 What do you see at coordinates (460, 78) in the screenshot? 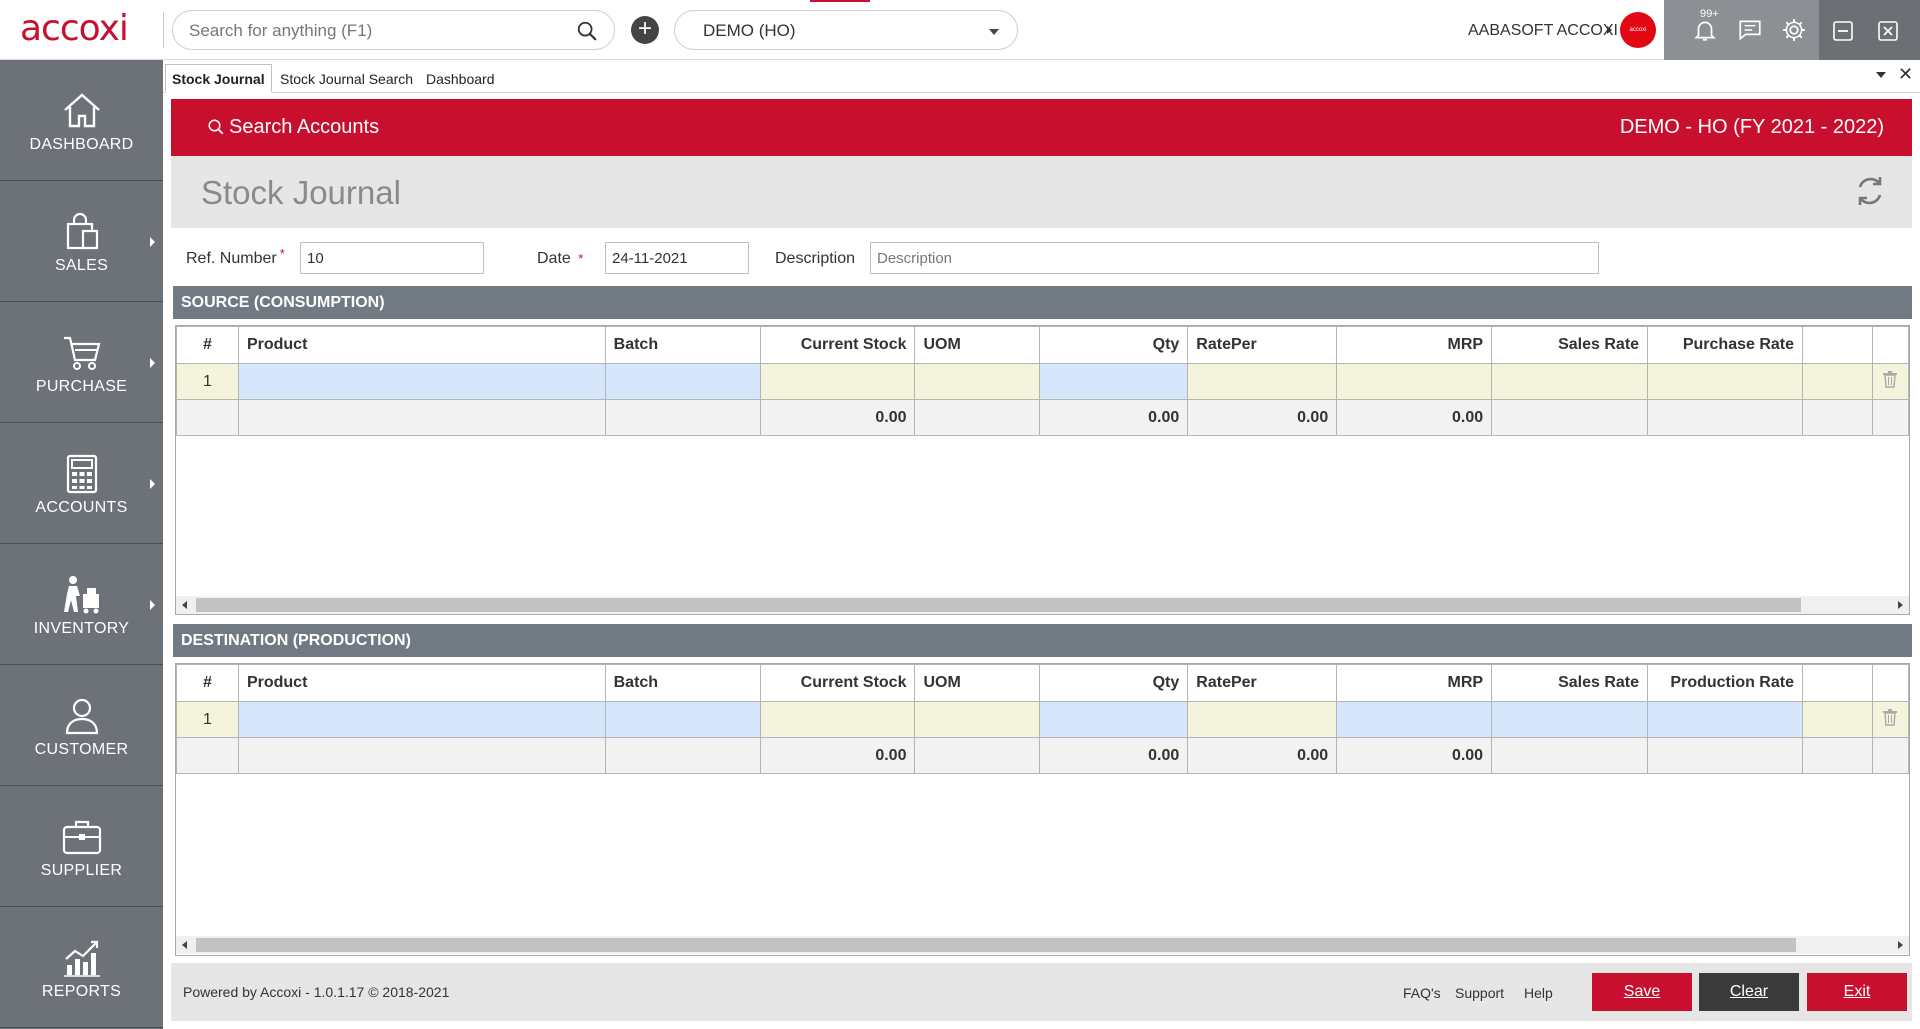
I see `tab-dashboard: Dashboard` at bounding box center [460, 78].